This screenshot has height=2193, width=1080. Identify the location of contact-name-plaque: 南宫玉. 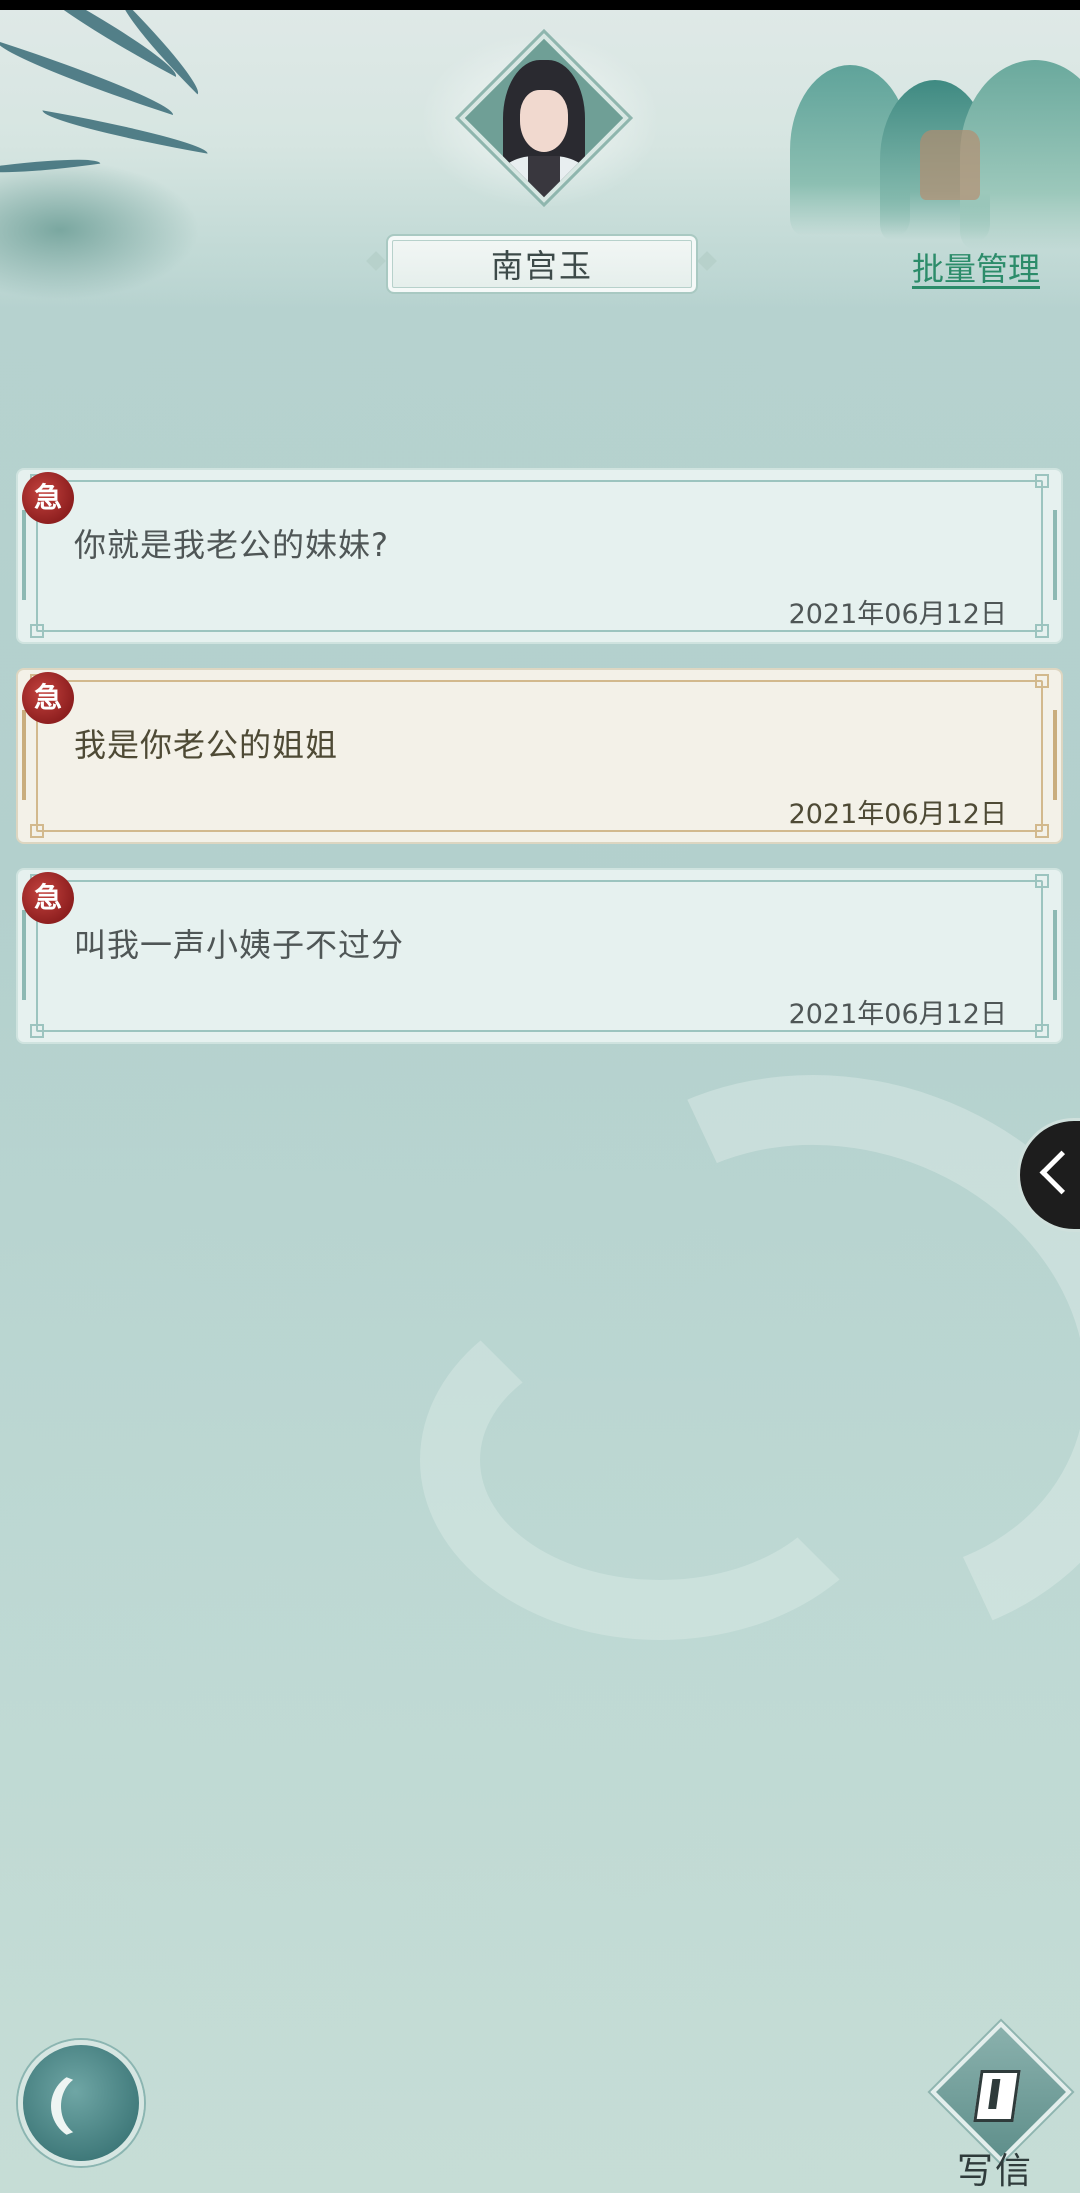
(542, 264).